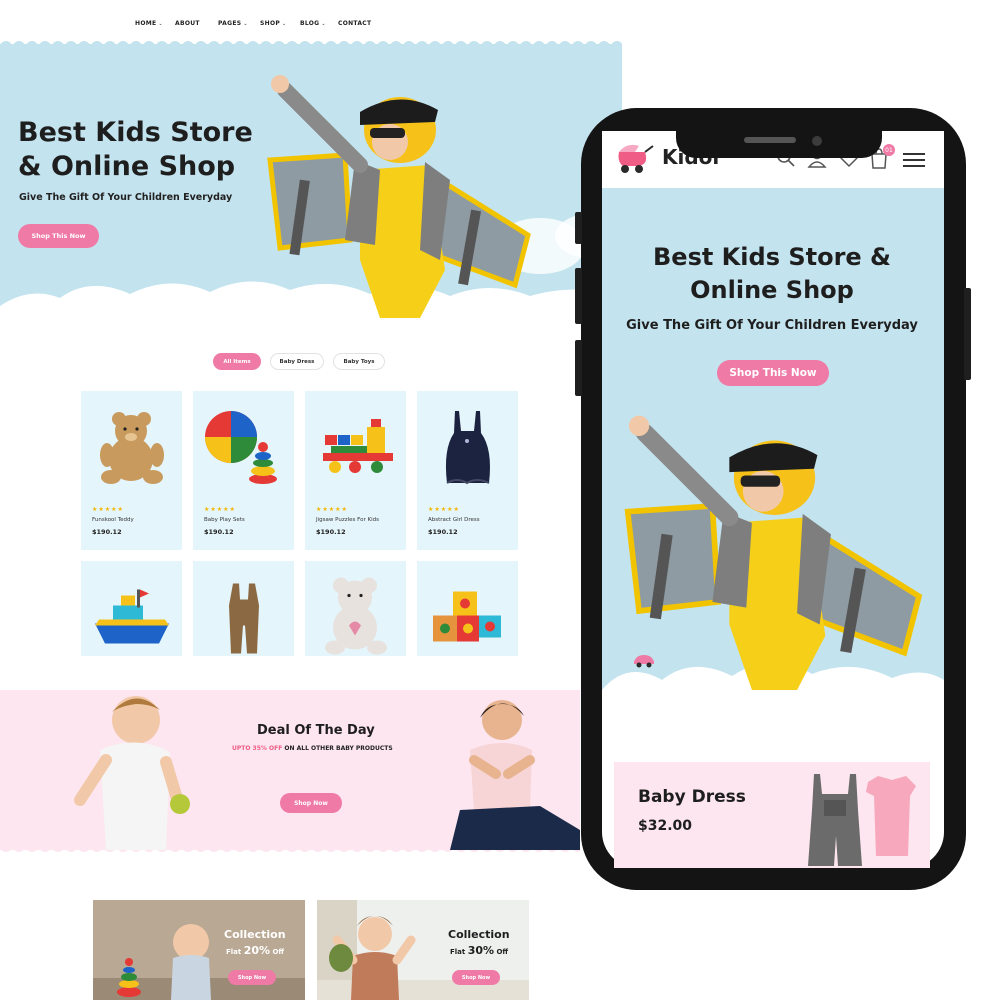 The width and height of the screenshot is (1000, 1000). I want to click on phone-volume-down, so click(578, 368).